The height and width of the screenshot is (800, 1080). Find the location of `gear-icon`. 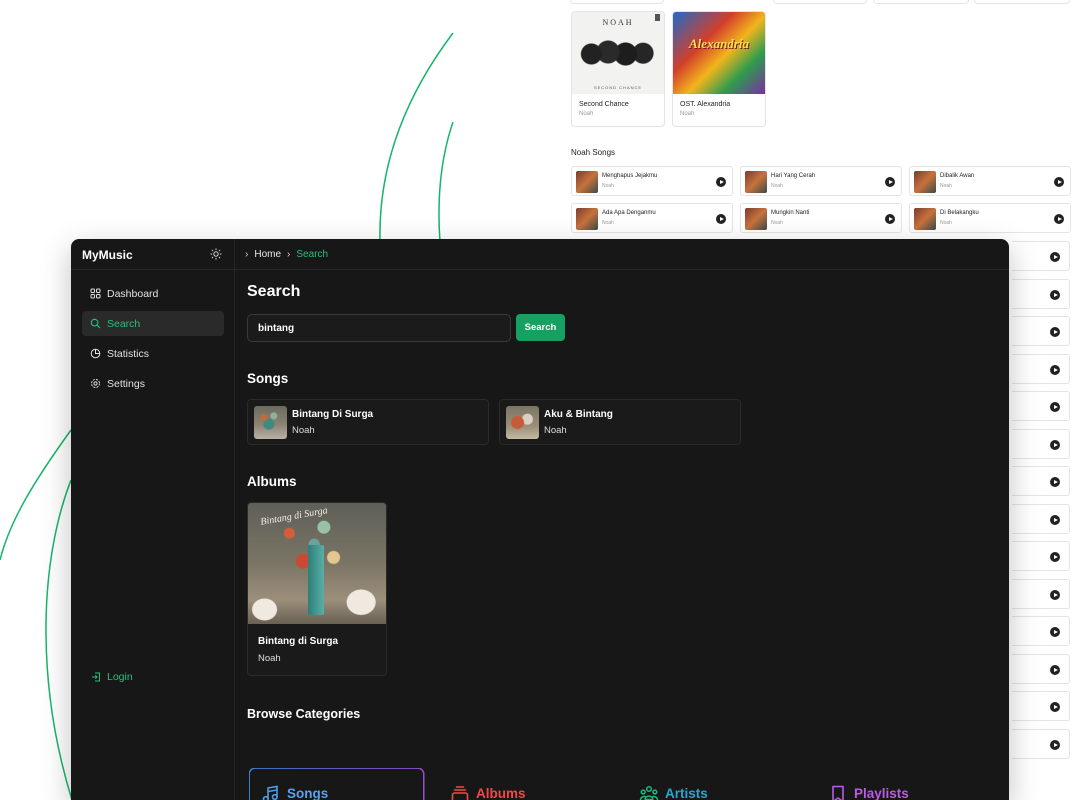

gear-icon is located at coordinates (95, 383).